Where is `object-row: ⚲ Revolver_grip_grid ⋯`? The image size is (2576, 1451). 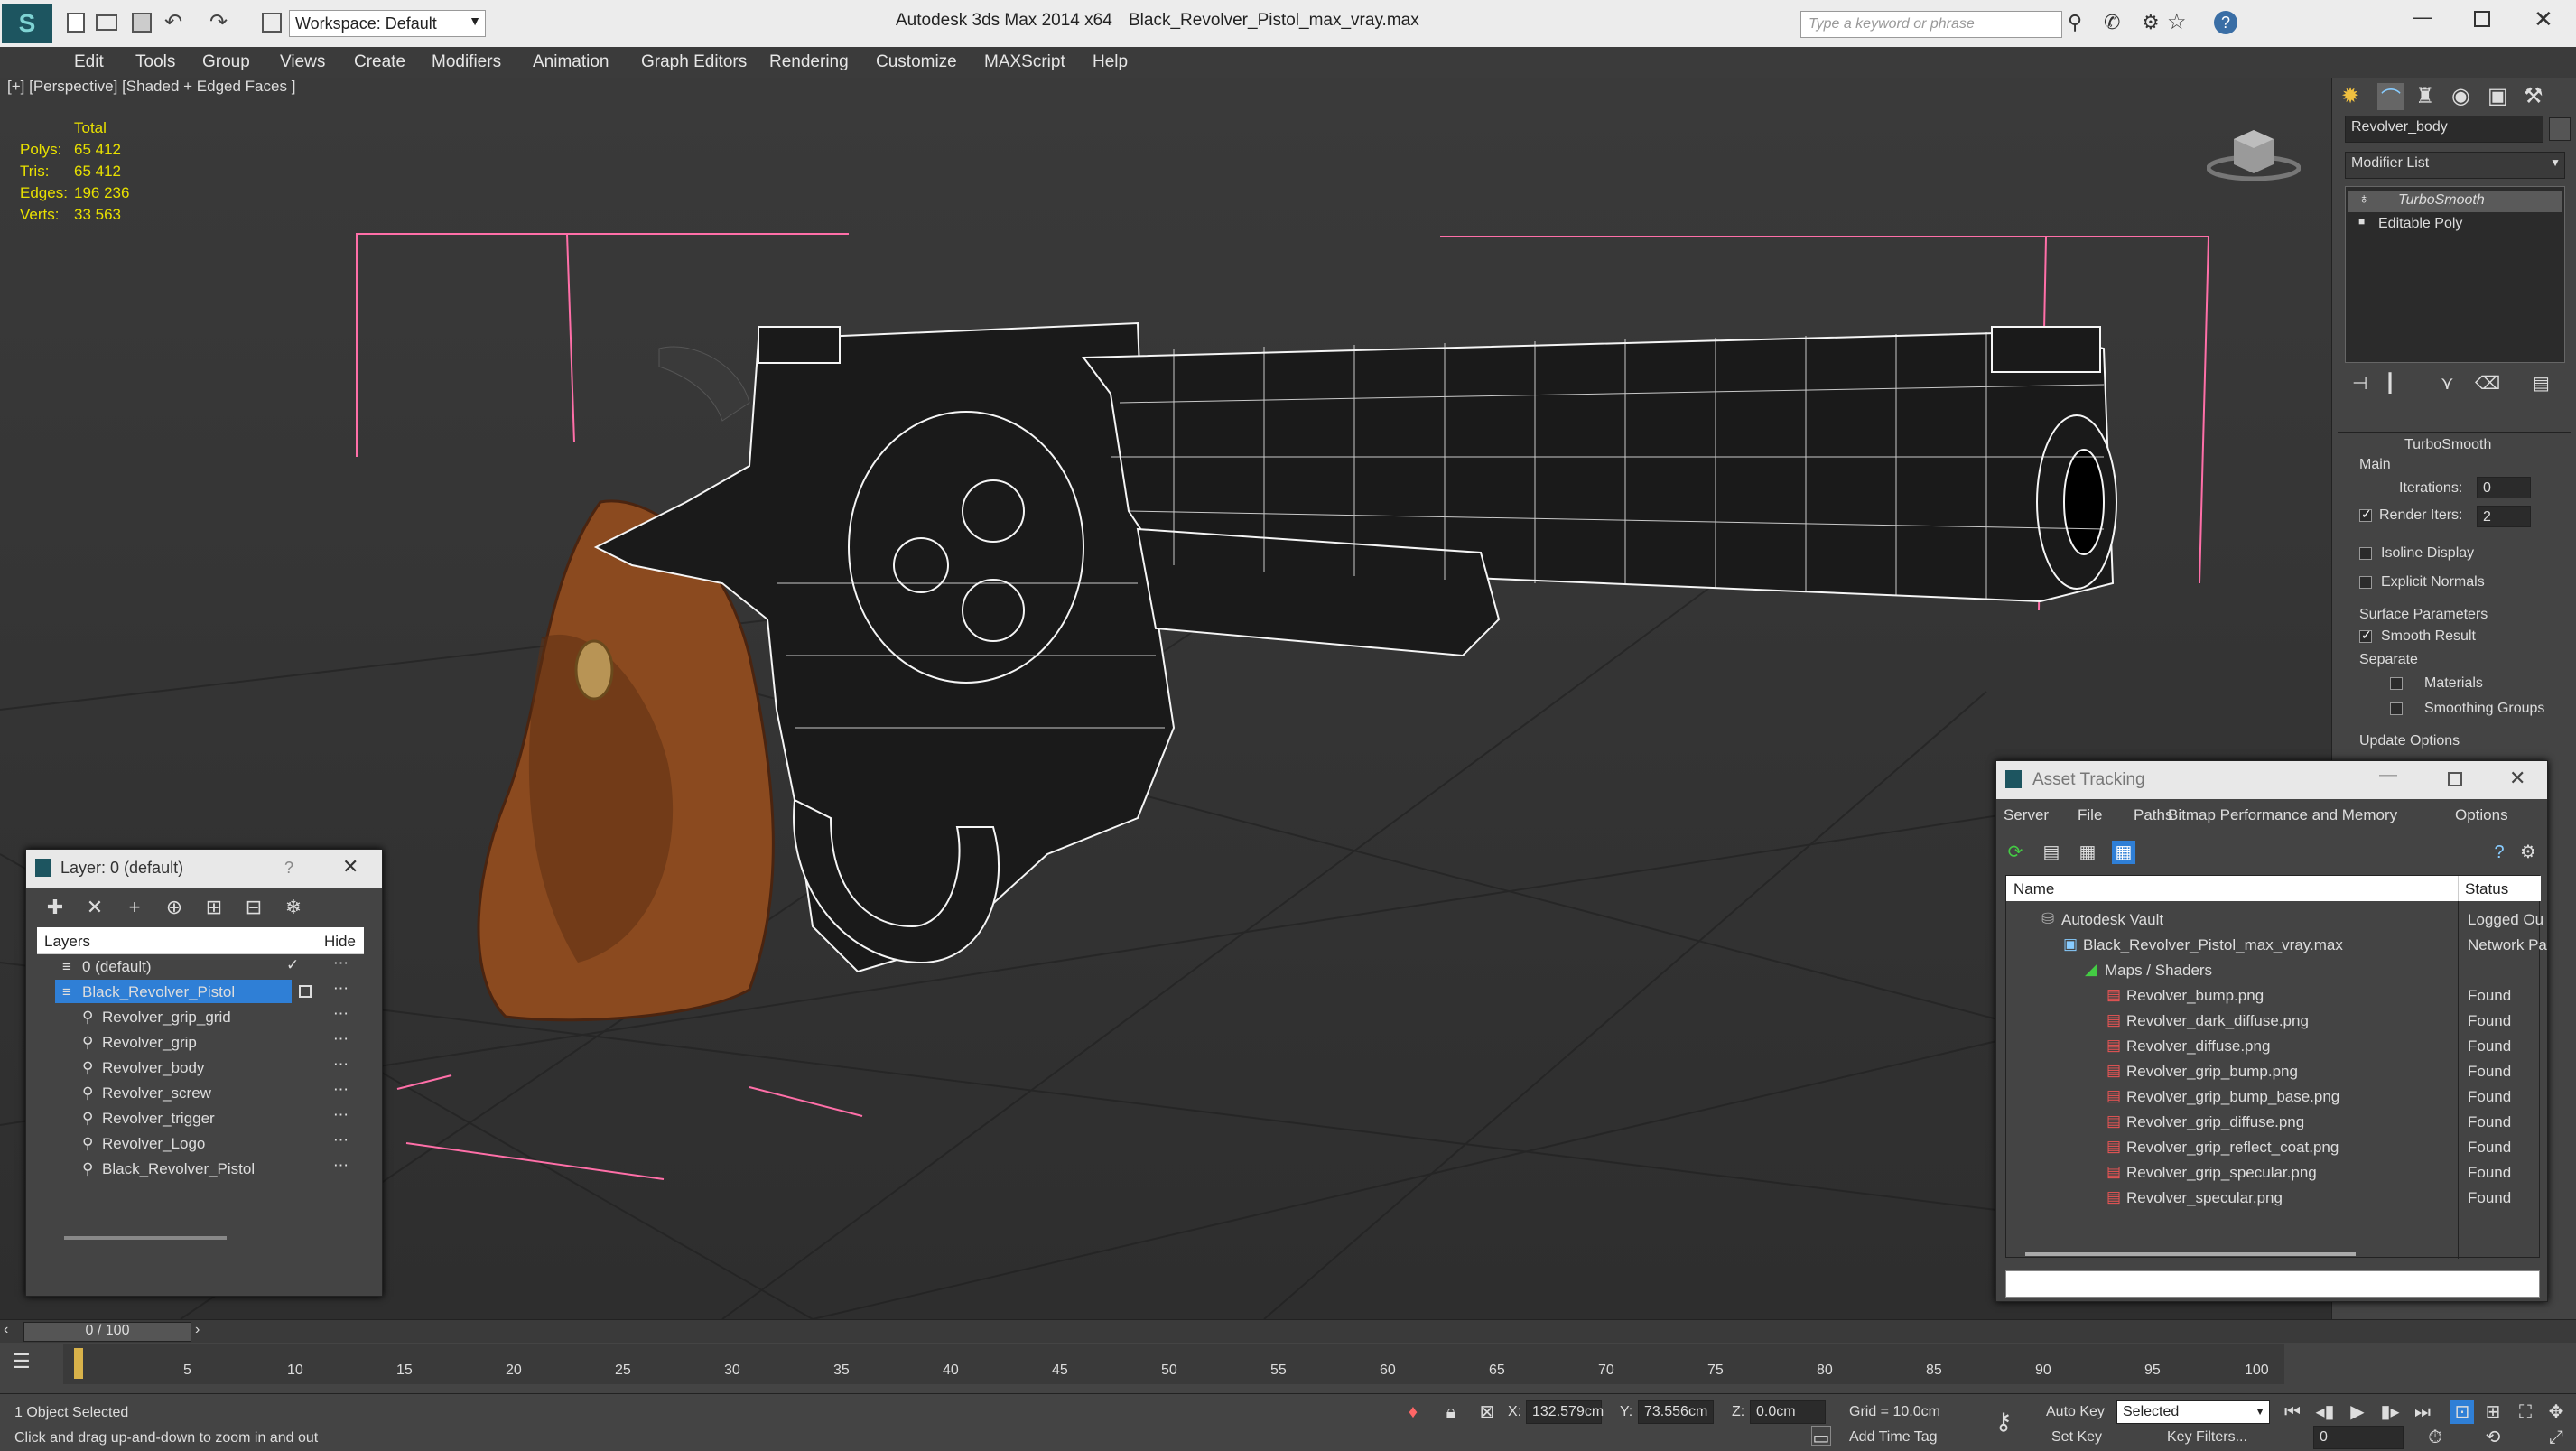
object-row: ⚲ Revolver_grip_grid ⋯ is located at coordinates (199, 1017).